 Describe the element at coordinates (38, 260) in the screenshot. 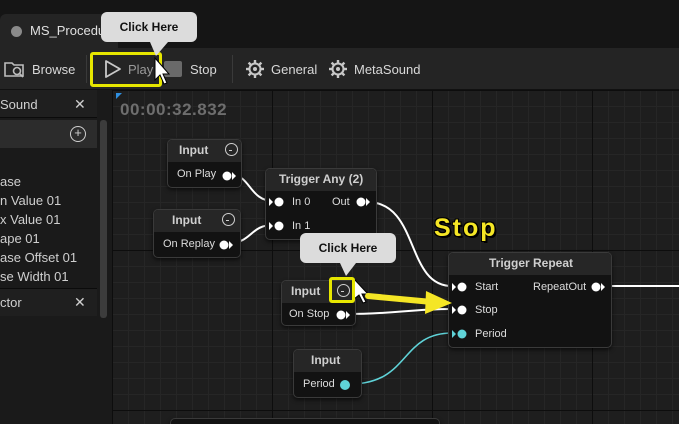

I see `variable-item: ase Offset 01` at that location.